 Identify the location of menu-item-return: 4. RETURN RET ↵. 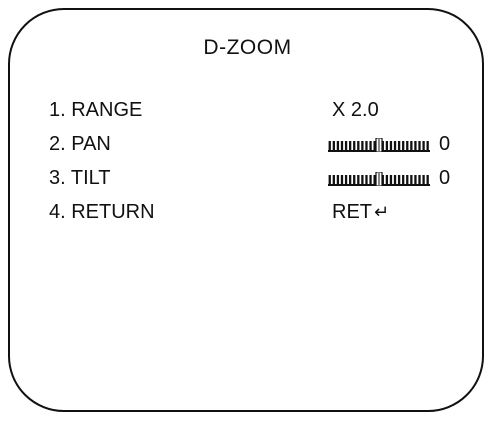
(254, 212).